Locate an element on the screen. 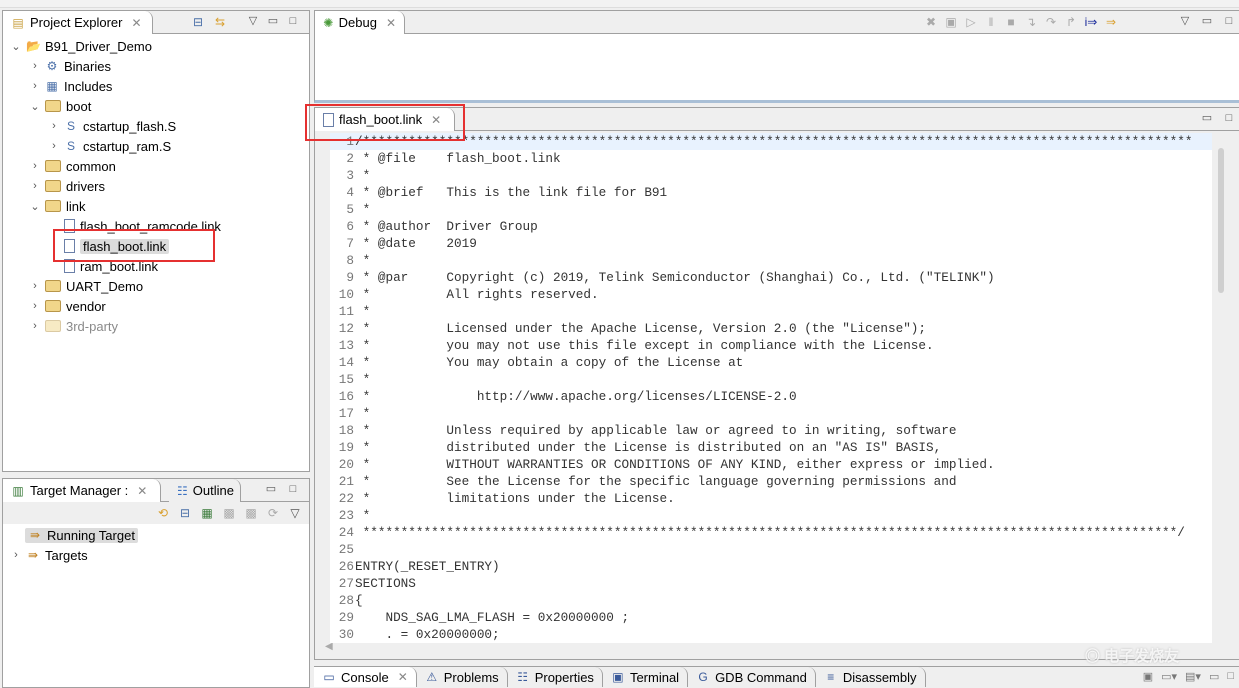 The width and height of the screenshot is (1239, 688). display-console-icon: ▭▾ is located at coordinates (1169, 676).